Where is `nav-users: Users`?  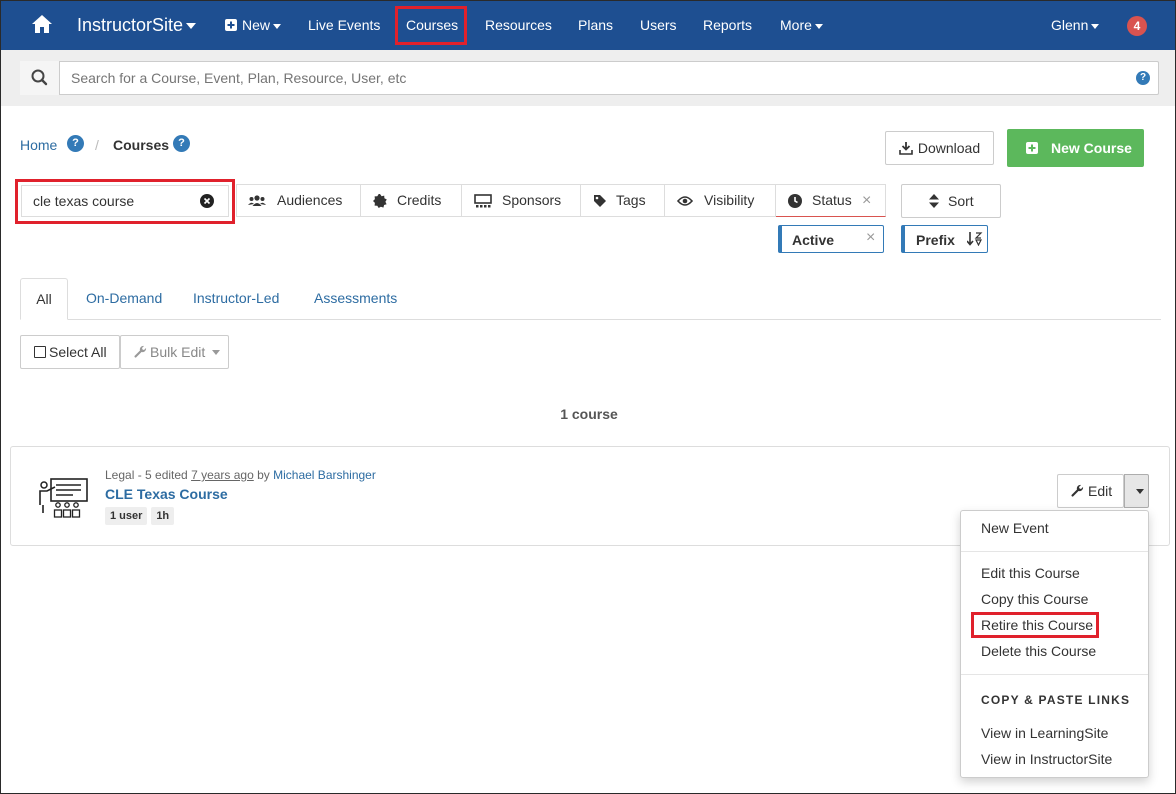
nav-users: Users is located at coordinates (658, 25).